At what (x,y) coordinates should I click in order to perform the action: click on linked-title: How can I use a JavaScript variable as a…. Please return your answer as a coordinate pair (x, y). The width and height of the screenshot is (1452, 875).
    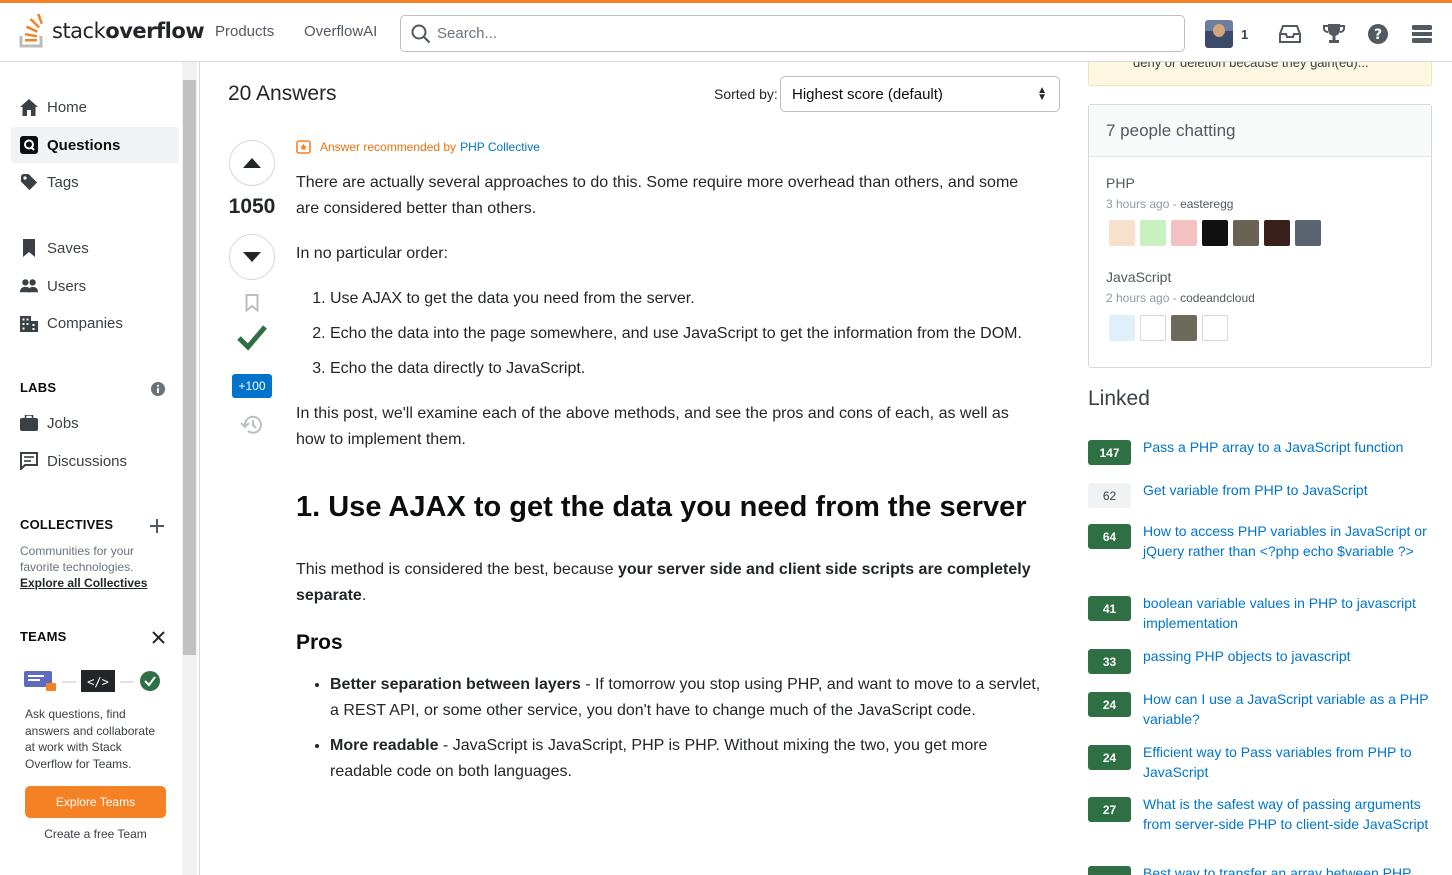
    Looking at the image, I should click on (1289, 709).